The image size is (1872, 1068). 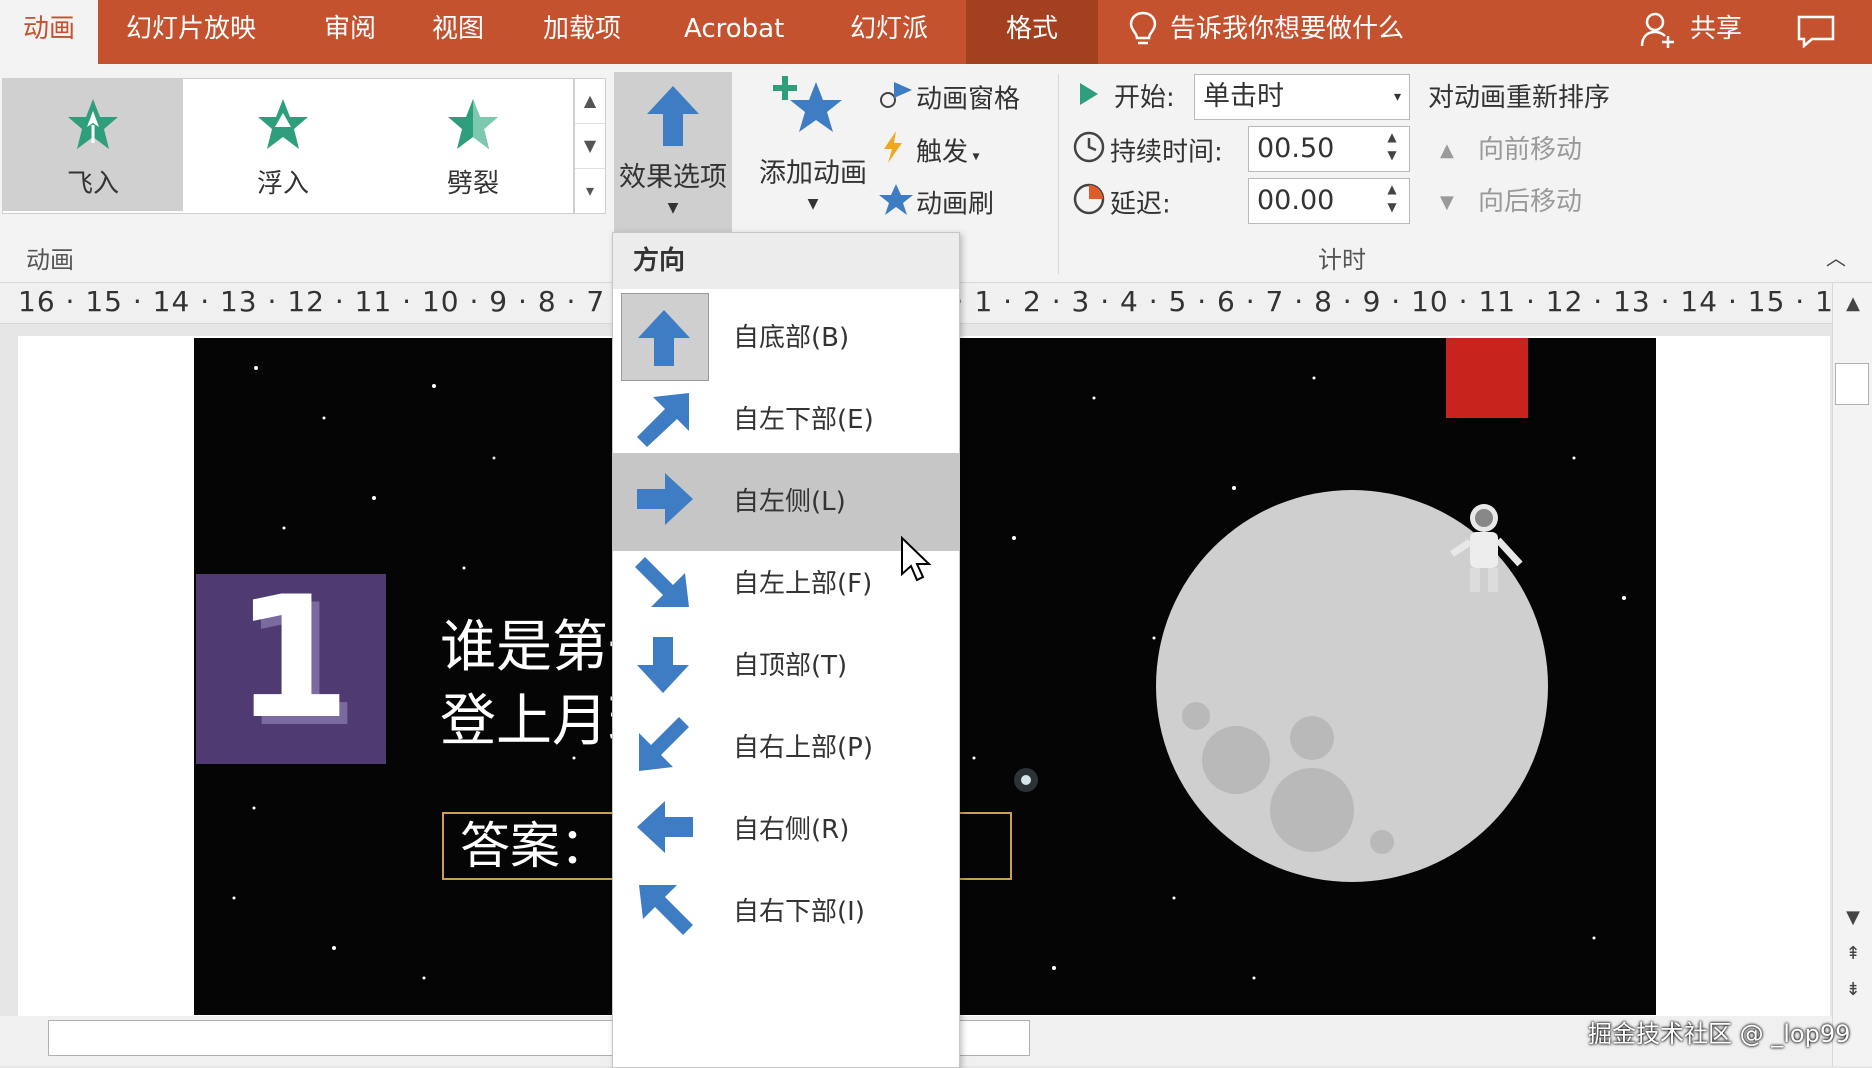 I want to click on gallery-item-float-in: 浮入, so click(x=283, y=145).